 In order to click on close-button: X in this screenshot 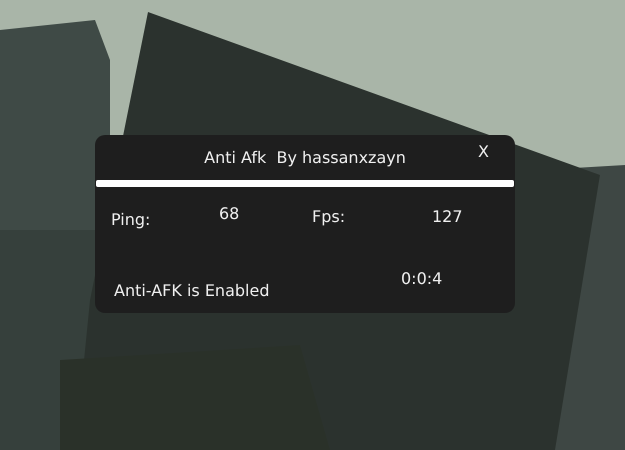, I will do `click(483, 152)`.